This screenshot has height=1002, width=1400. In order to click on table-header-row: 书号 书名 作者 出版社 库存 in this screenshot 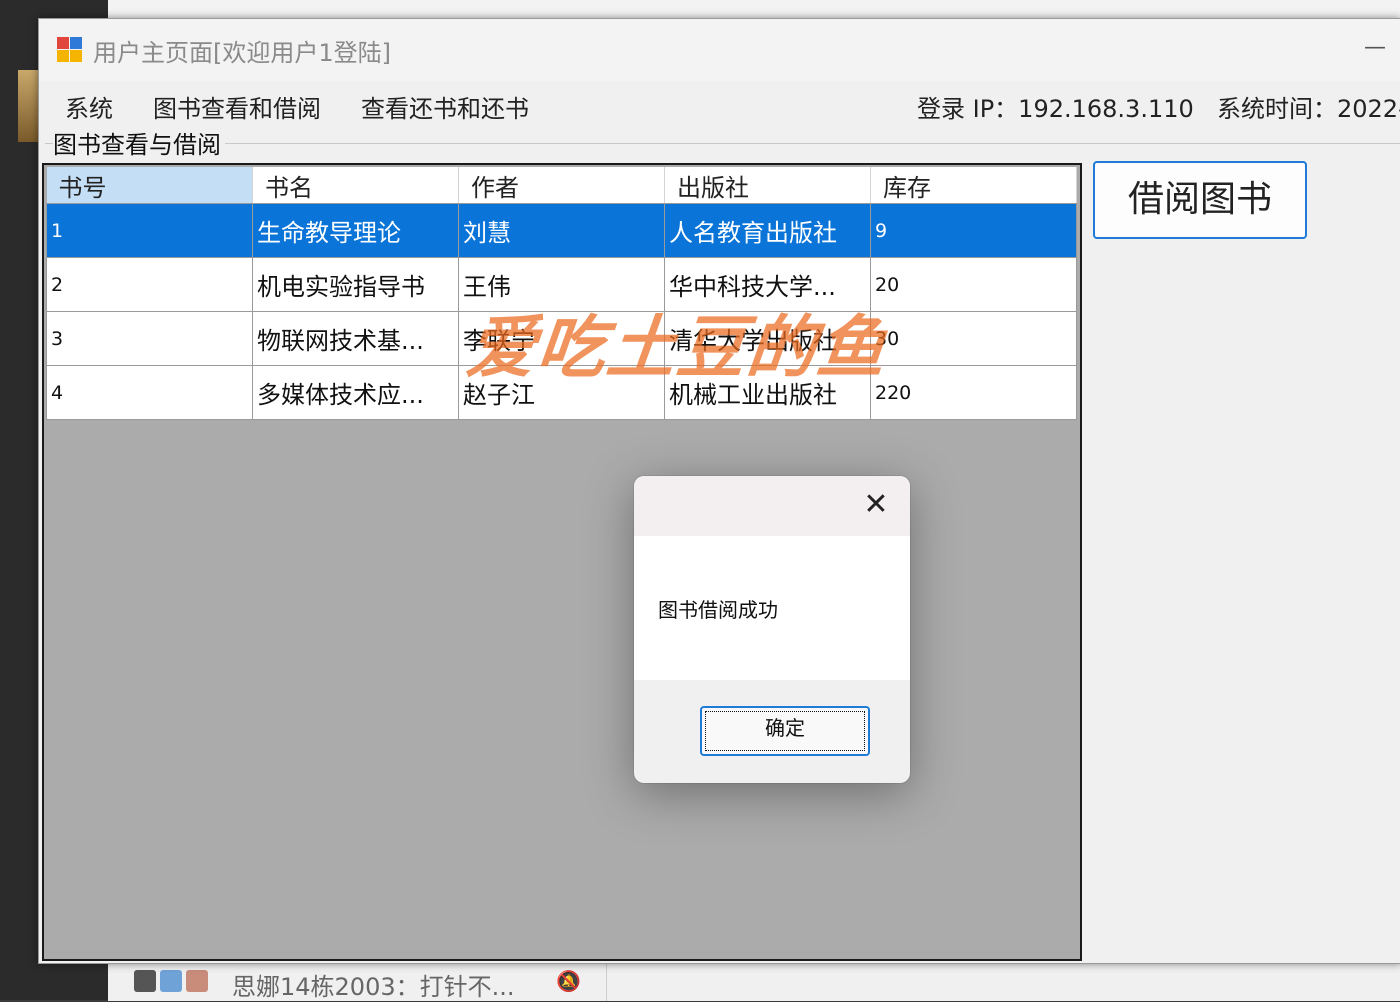, I will do `click(561, 185)`.